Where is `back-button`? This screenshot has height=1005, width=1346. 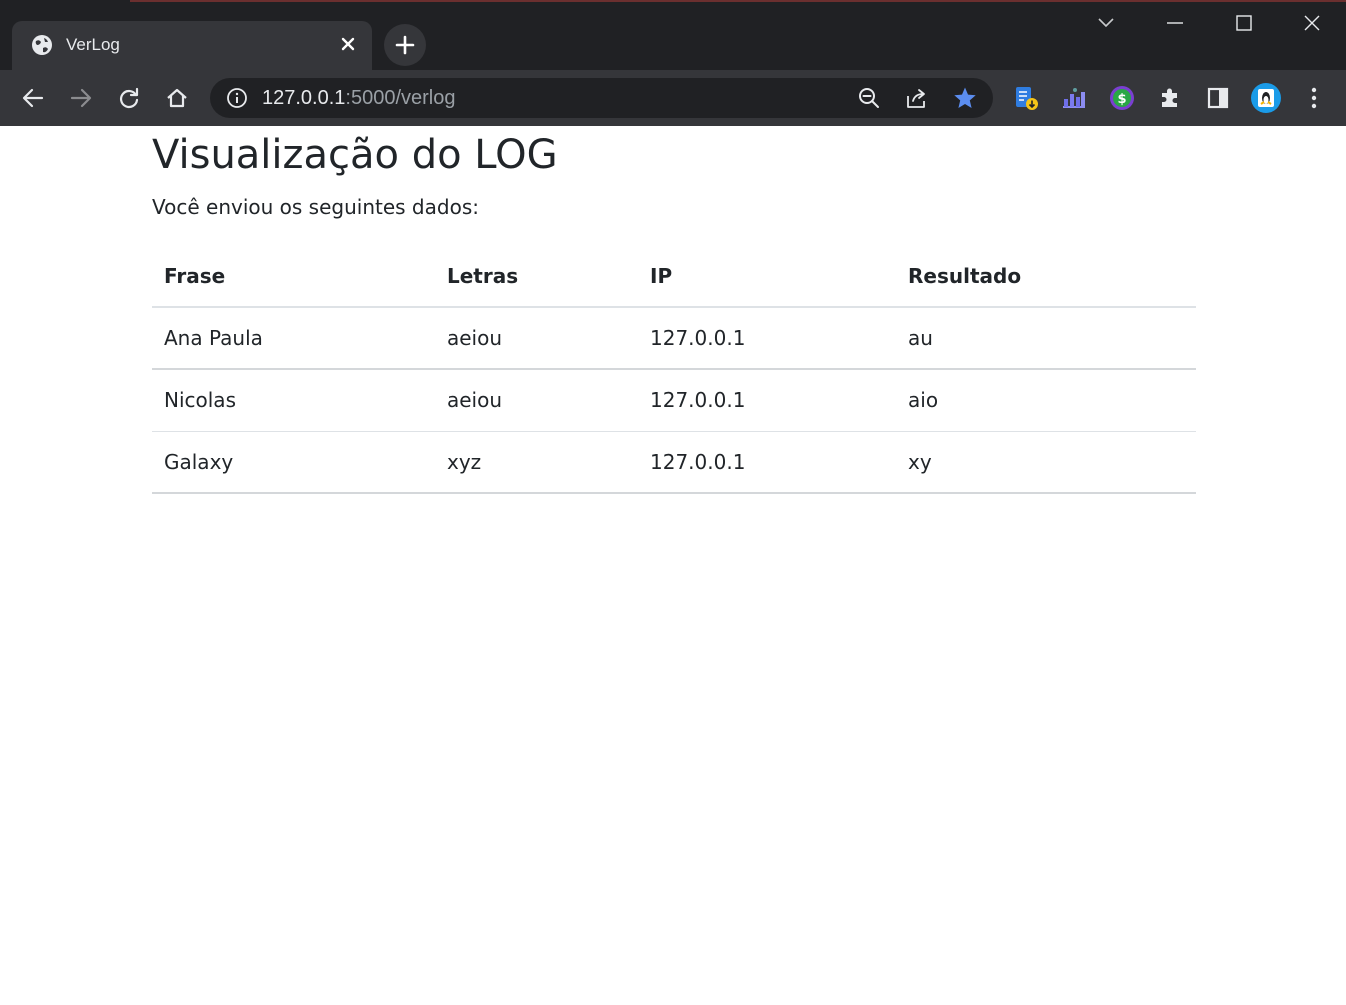
back-button is located at coordinates (33, 98).